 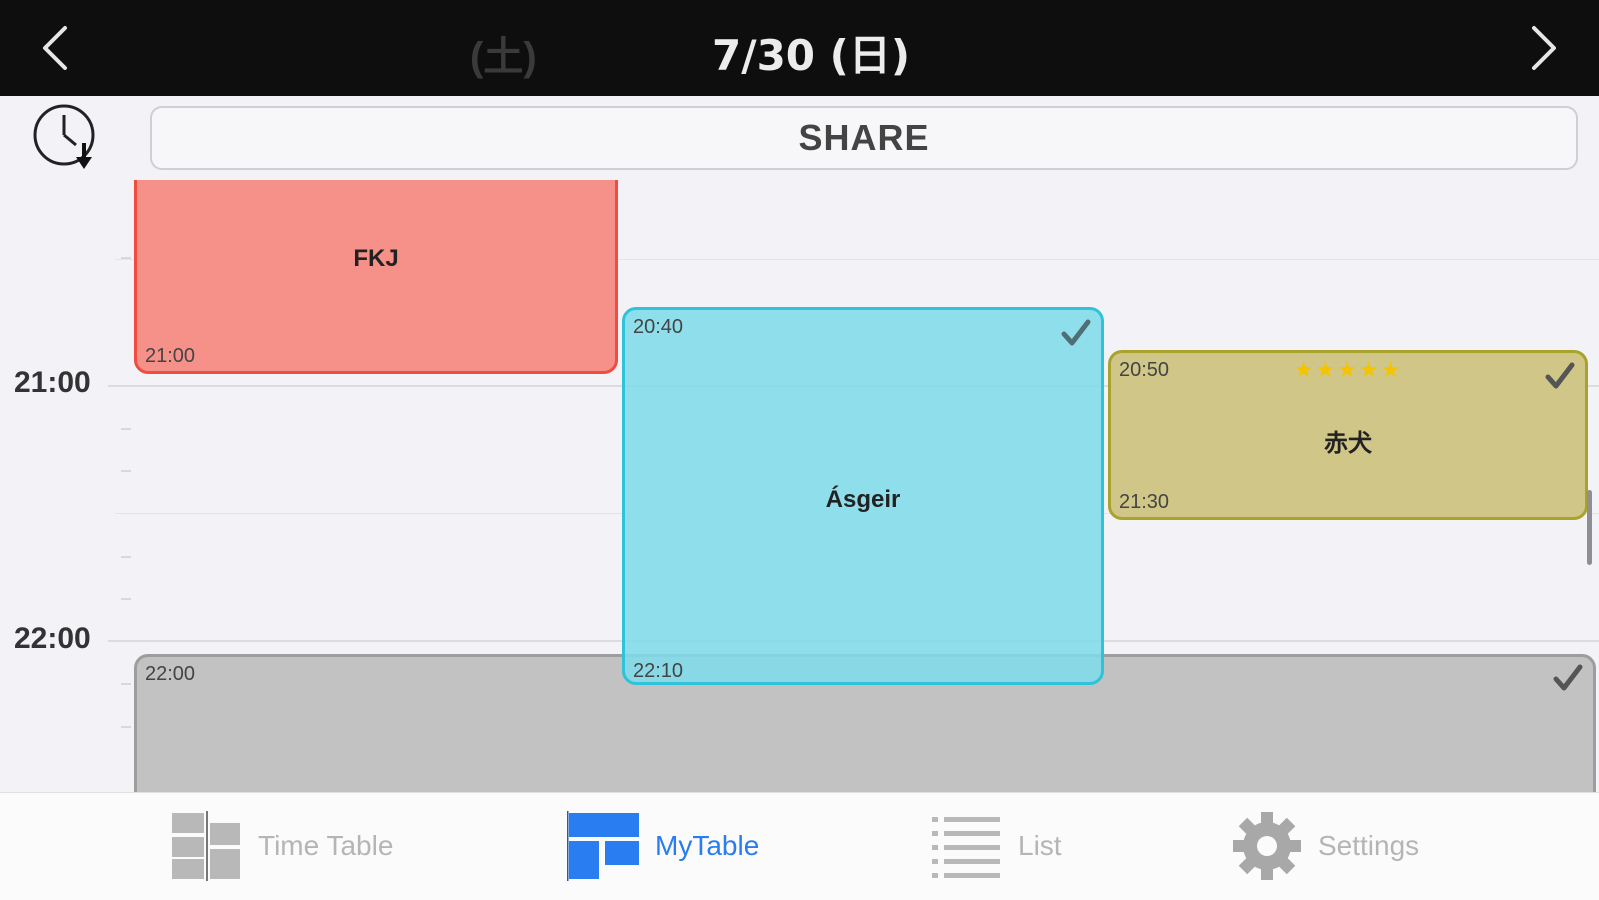 What do you see at coordinates (376, 258) in the screenshot?
I see `event-name: FKJ` at bounding box center [376, 258].